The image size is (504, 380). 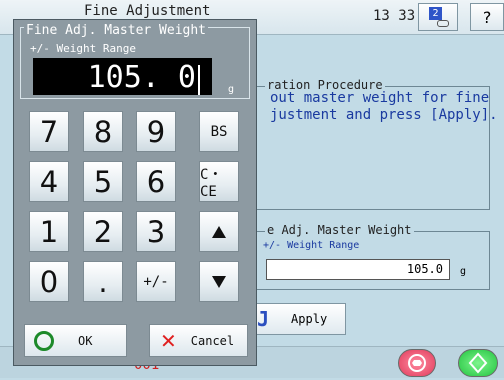 What do you see at coordinates (212, 340) in the screenshot?
I see `cancel-label: Cancel` at bounding box center [212, 340].